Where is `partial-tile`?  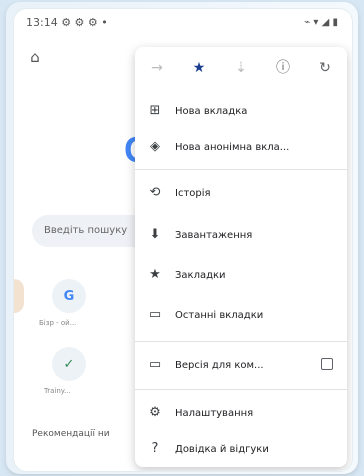 partial-tile is located at coordinates (19, 296).